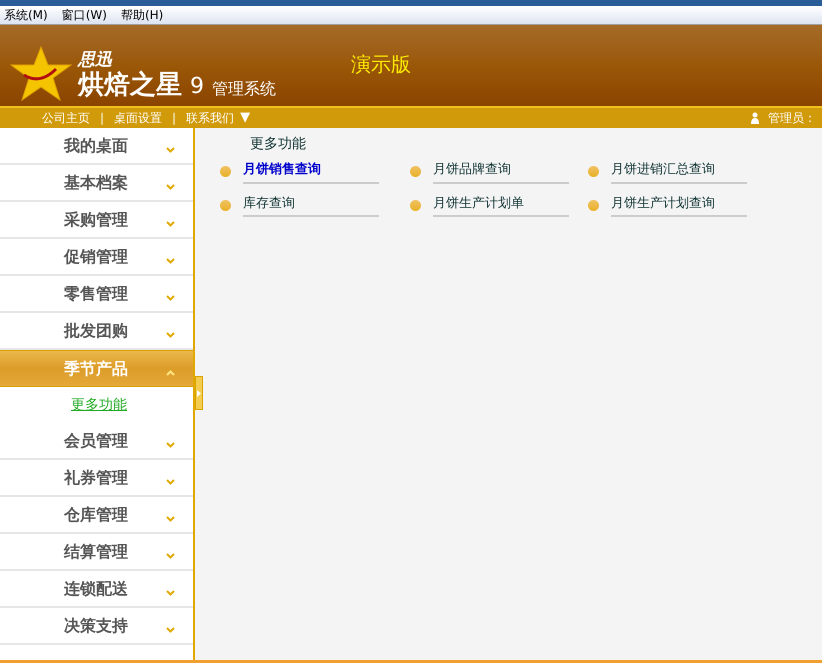  Describe the element at coordinates (142, 15) in the screenshot. I see `menu-item: 帮助(H)` at that location.